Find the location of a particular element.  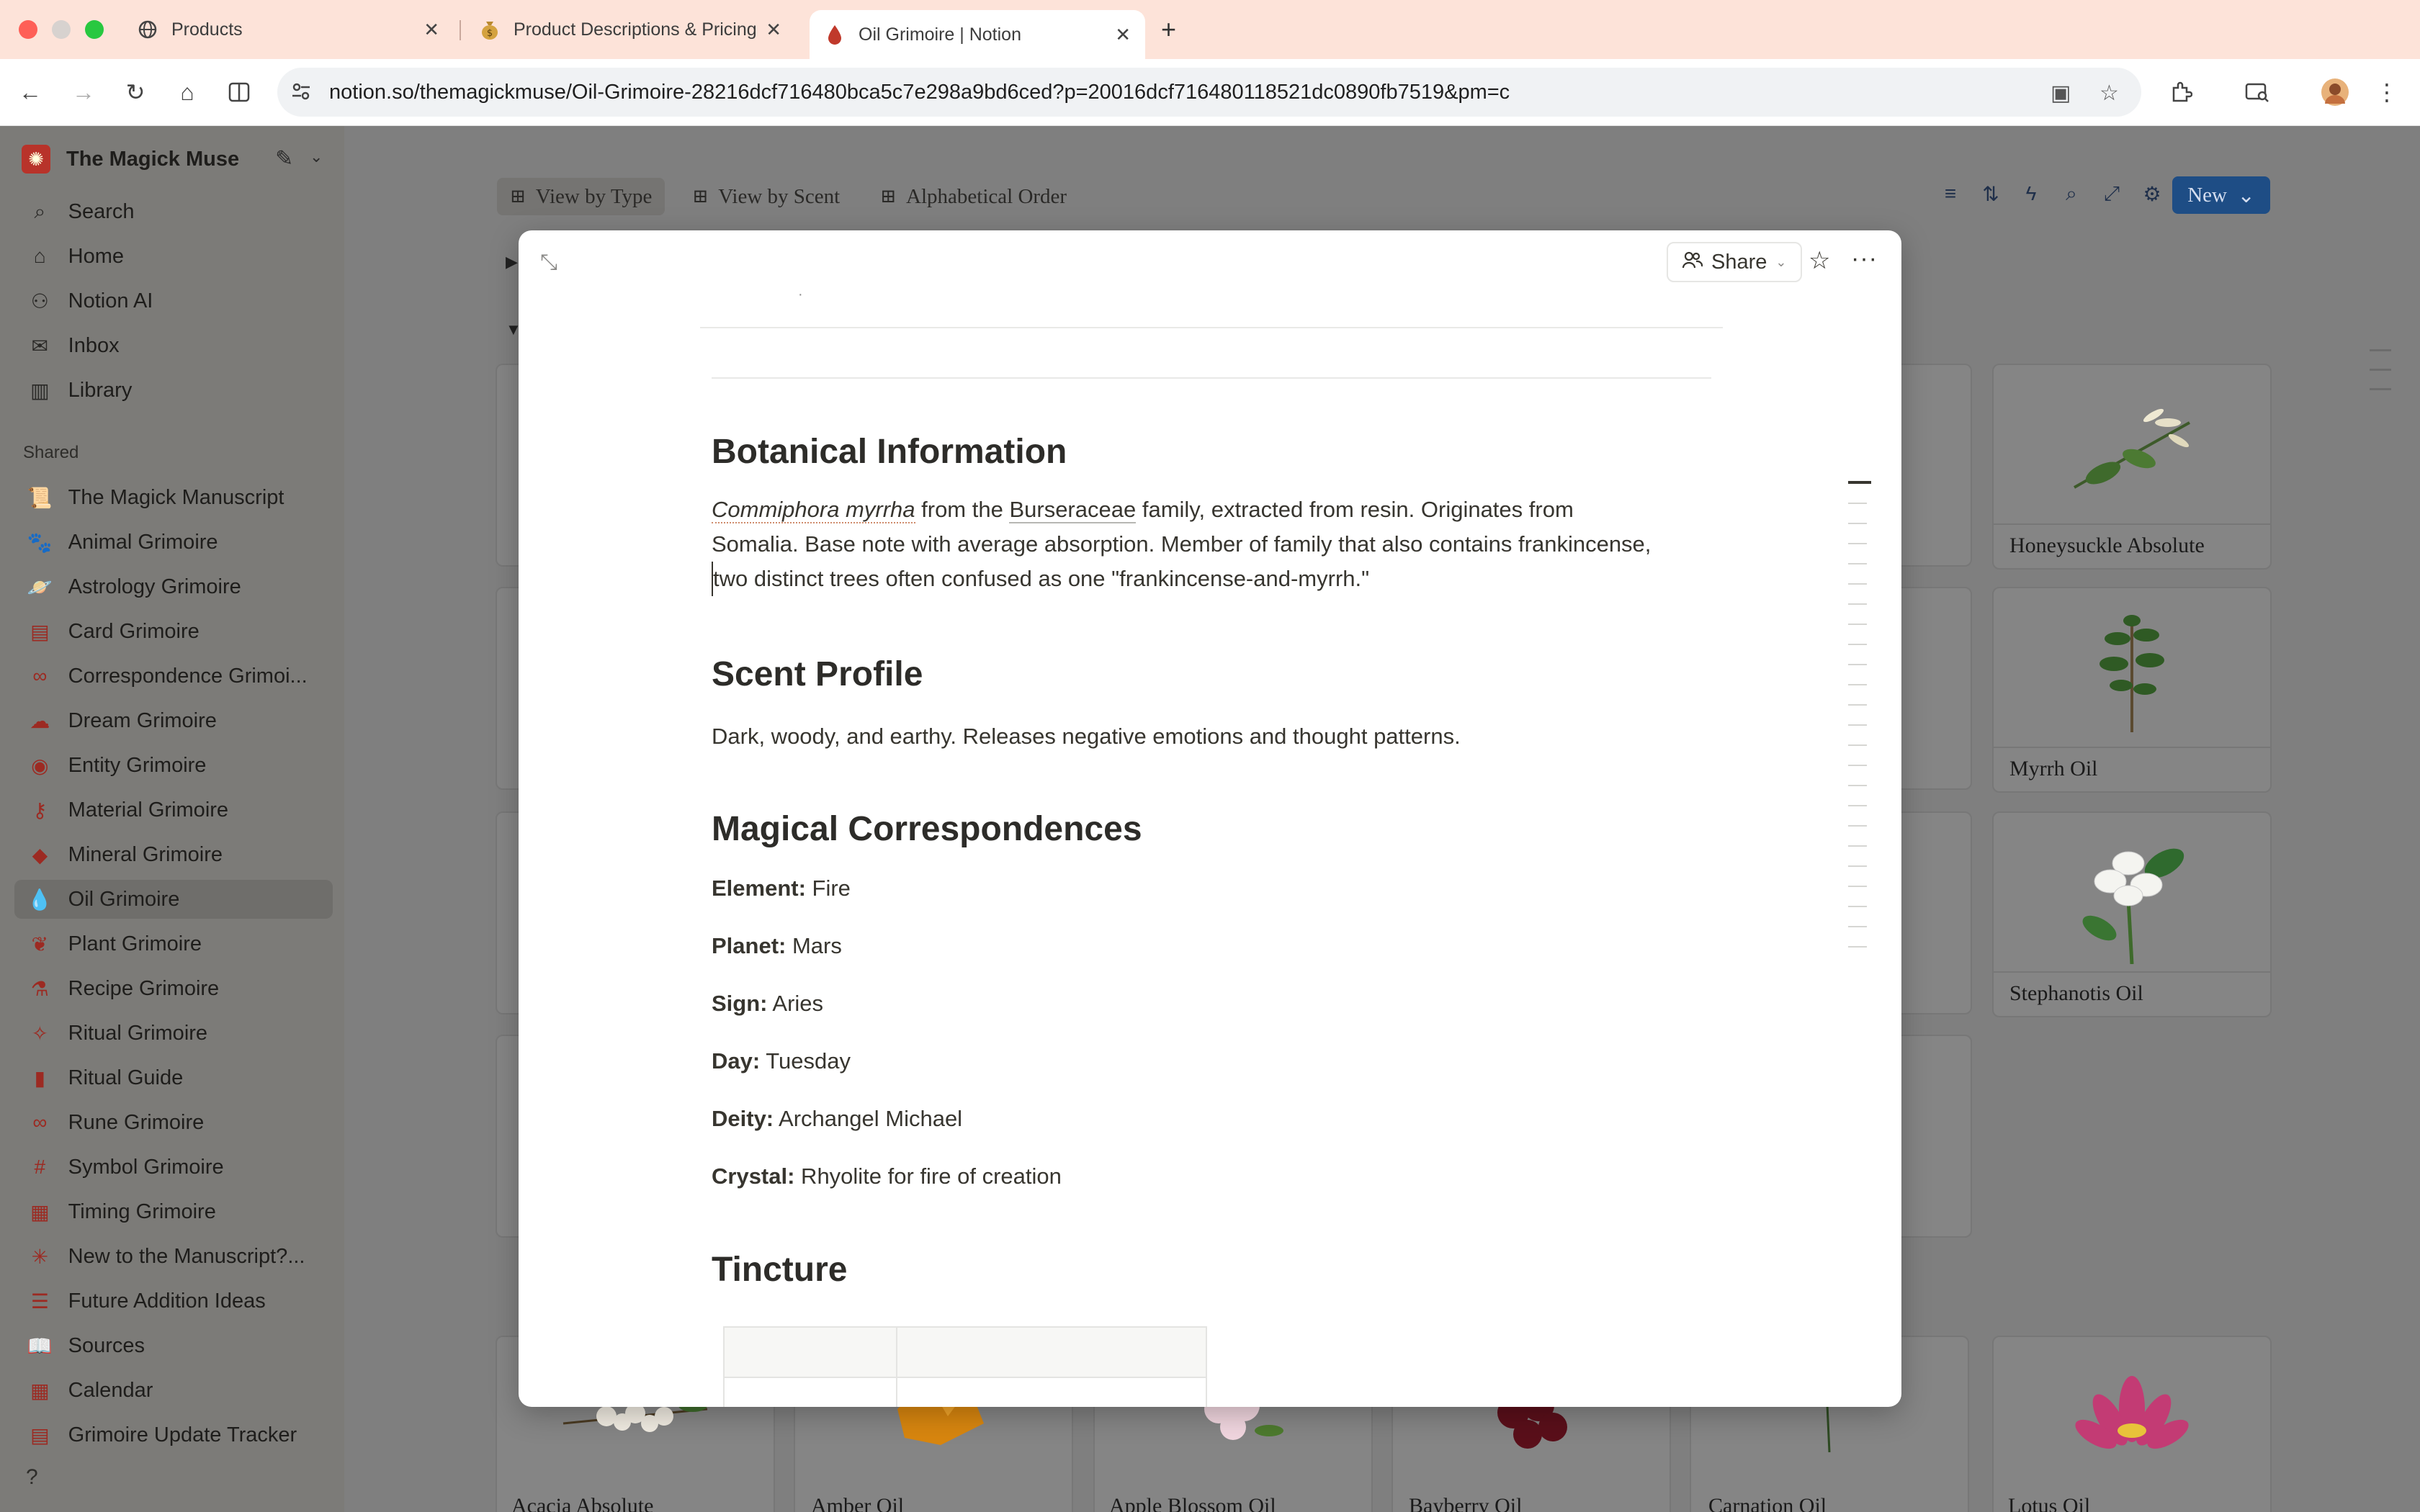

gallery-card-myrrh: Myrrh Oil is located at coordinates (2132, 690).